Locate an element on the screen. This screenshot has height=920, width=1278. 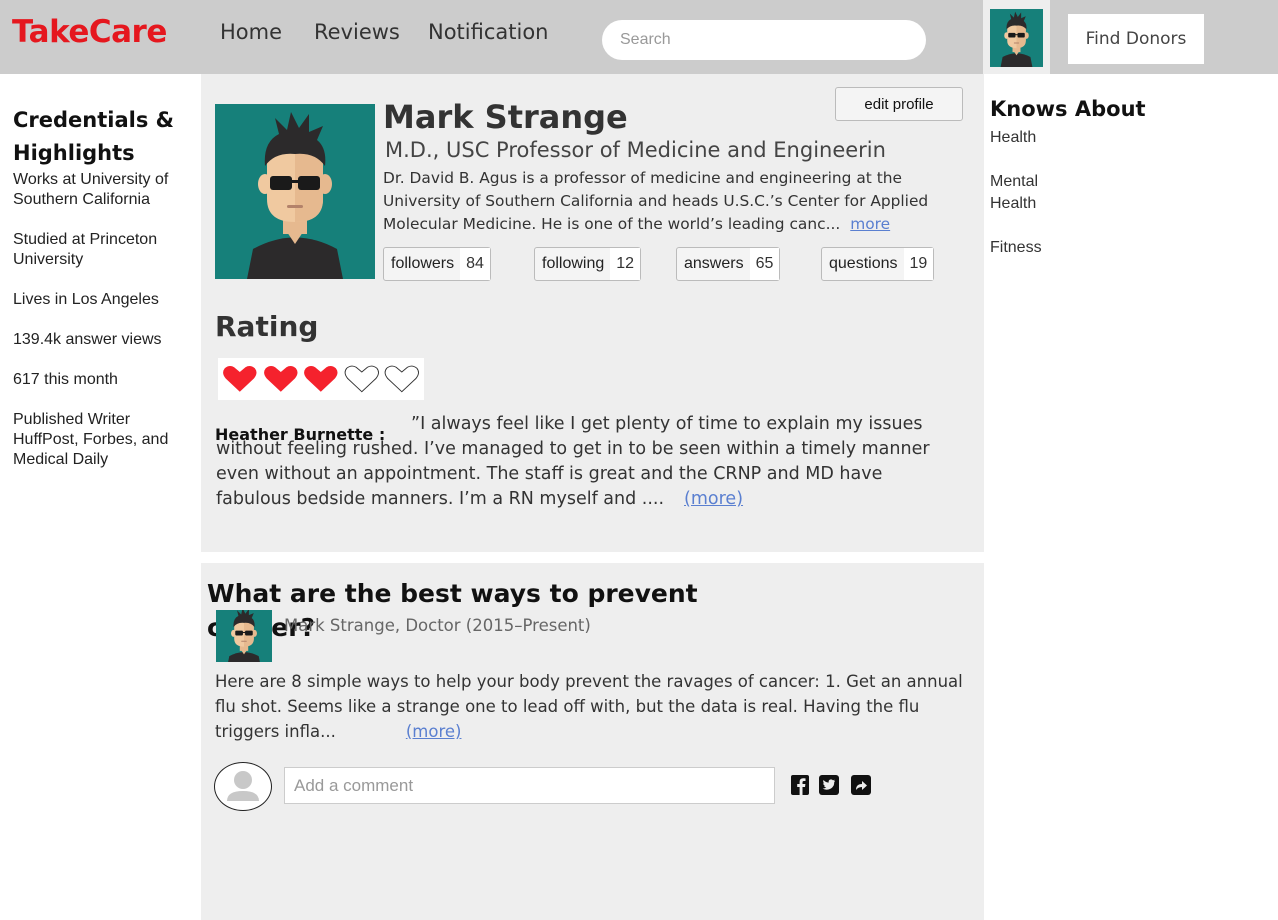
profile-name: Mark Strange is located at coordinates (505, 117).